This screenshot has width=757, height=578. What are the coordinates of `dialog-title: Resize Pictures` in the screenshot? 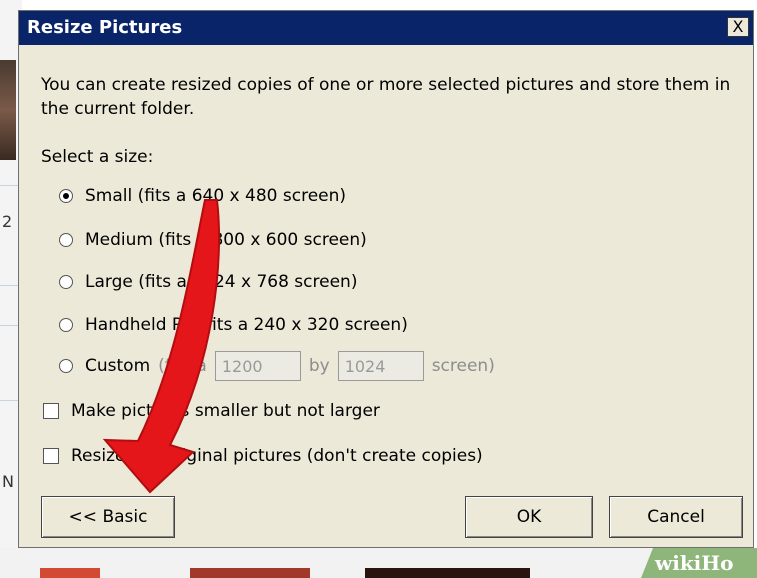 It's located at (105, 27).